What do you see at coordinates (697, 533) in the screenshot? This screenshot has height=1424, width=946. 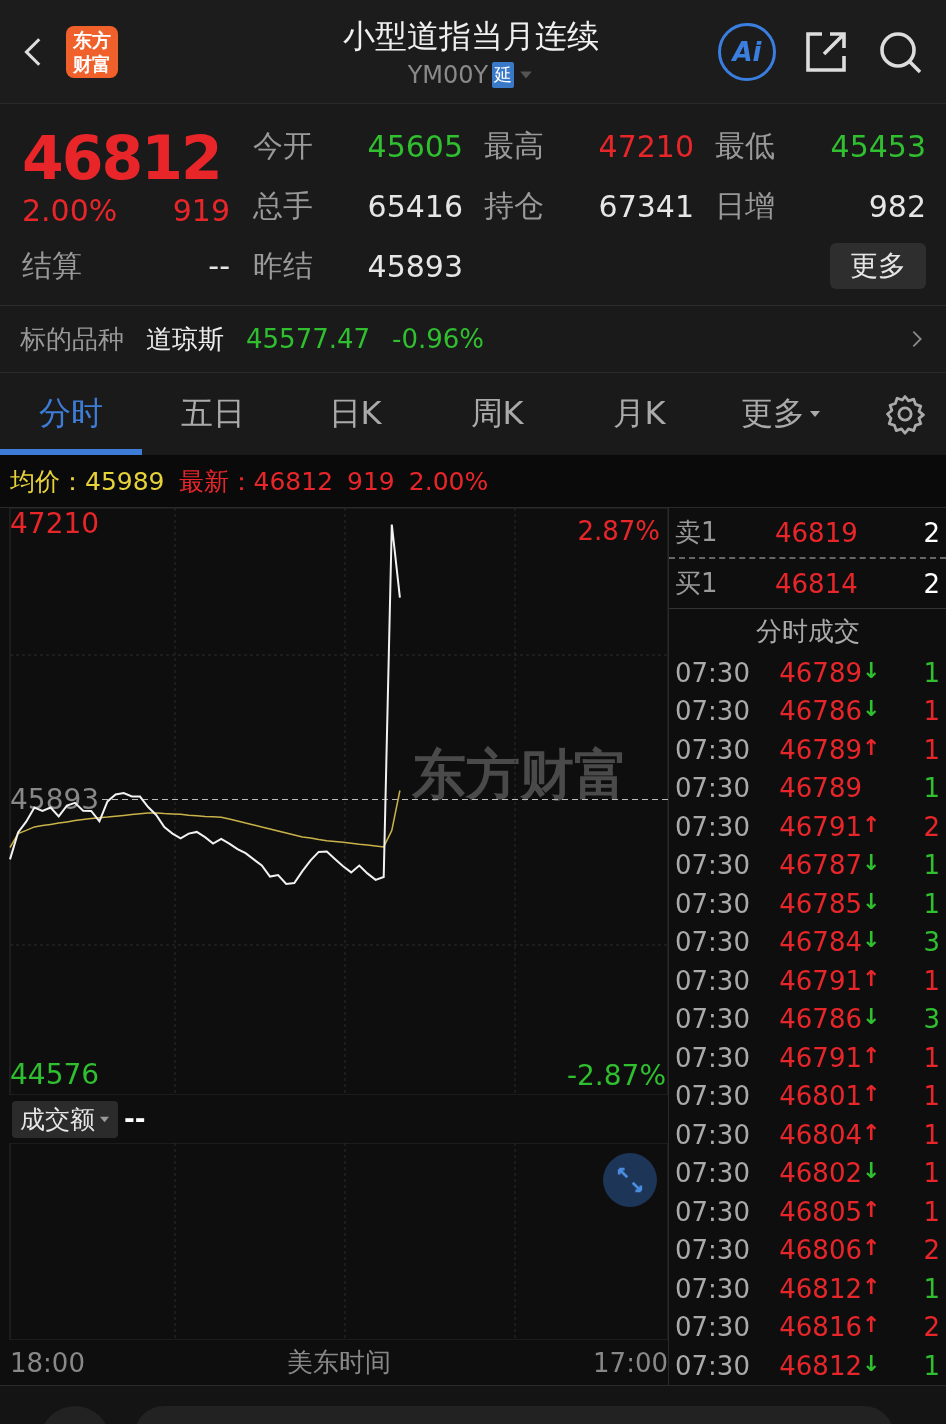 I see `order-label: 卖1` at bounding box center [697, 533].